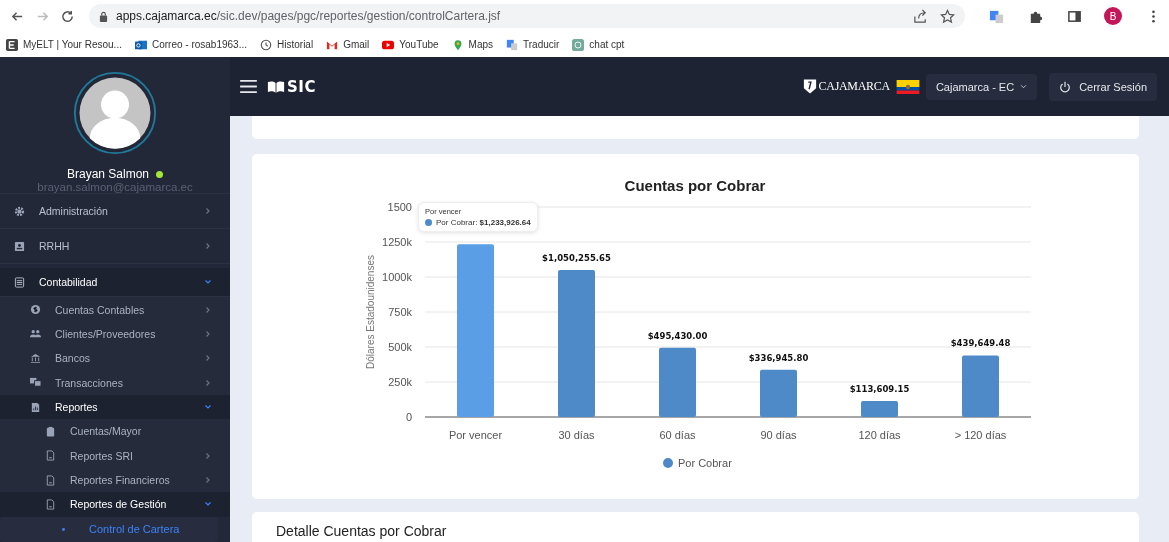 Image resolution: width=1169 pixels, height=542 pixels. Describe the element at coordinates (370, 312) in the screenshot. I see `axis-title: Dólares Estadounidenses` at that location.